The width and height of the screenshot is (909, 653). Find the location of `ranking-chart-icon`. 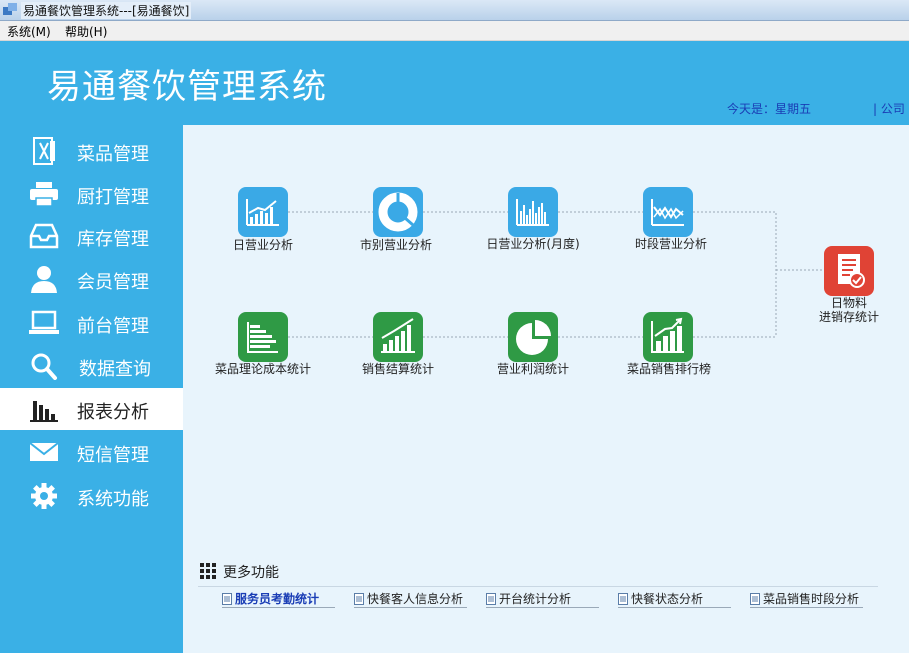

ranking-chart-icon is located at coordinates (667, 335).